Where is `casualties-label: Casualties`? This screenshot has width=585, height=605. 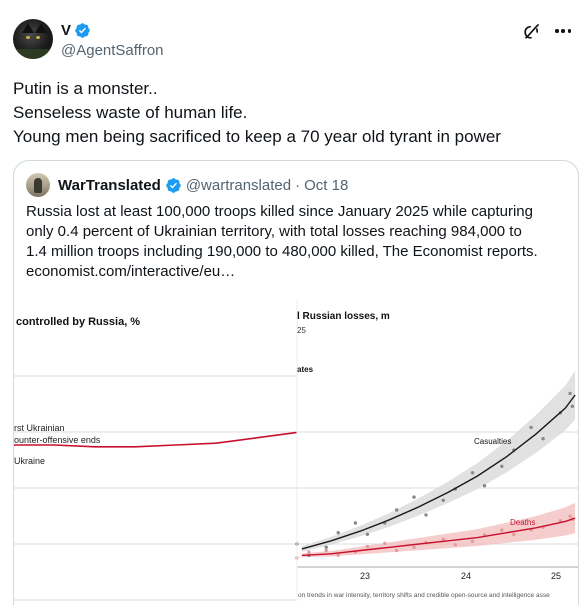 casualties-label: Casualties is located at coordinates (492, 441).